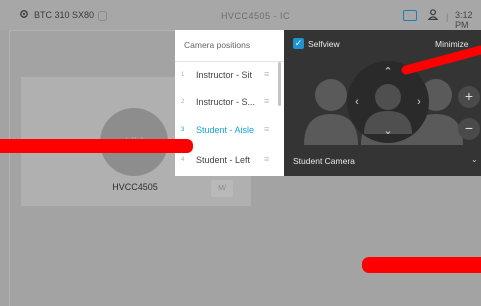 The width and height of the screenshot is (481, 306). I want to click on position-number: 2, so click(183, 102).